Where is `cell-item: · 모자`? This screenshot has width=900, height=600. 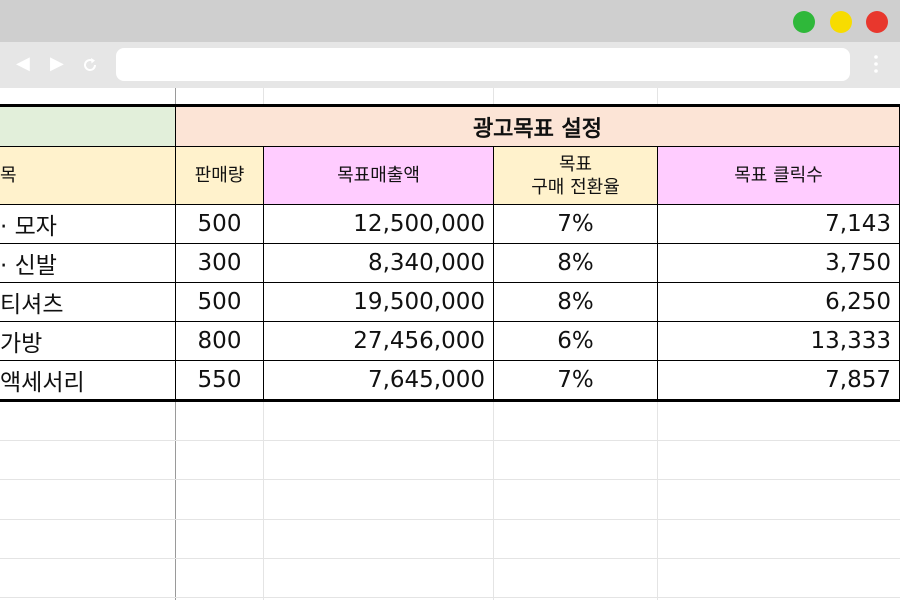 cell-item: · 모자 is located at coordinates (88, 224).